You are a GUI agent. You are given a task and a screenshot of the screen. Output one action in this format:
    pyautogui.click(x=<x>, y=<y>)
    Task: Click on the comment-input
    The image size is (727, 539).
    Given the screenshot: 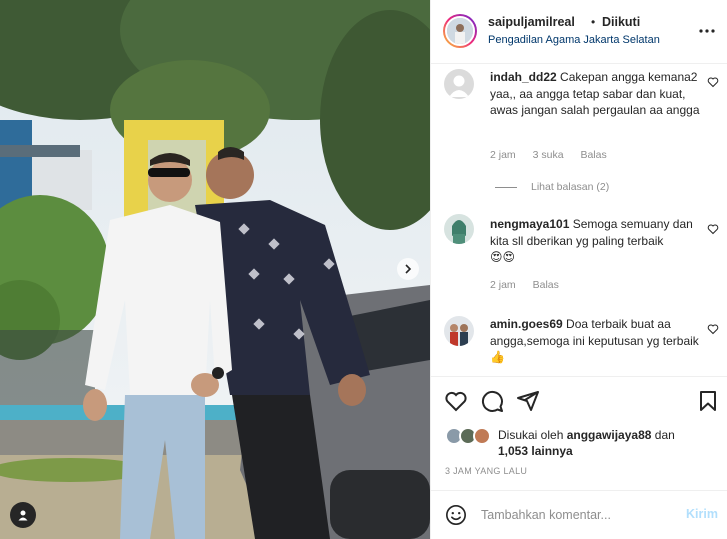 What is the action you would take?
    pyautogui.click(x=576, y=515)
    